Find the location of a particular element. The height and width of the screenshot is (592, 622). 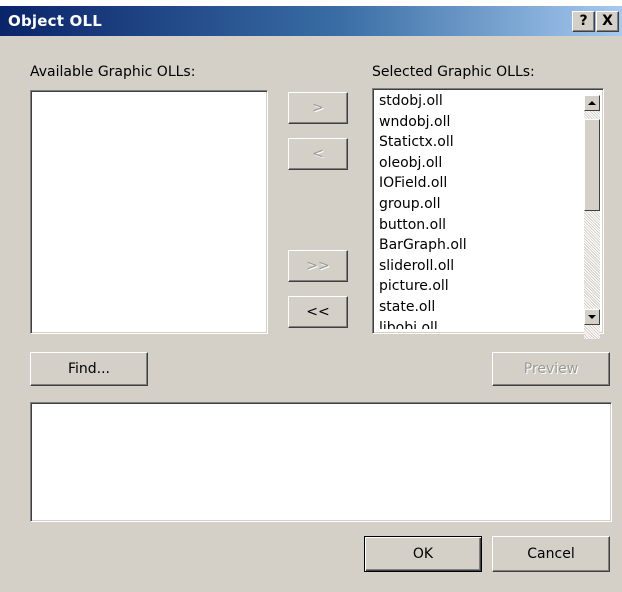

list-item: wndobj.oll is located at coordinates (478, 122).